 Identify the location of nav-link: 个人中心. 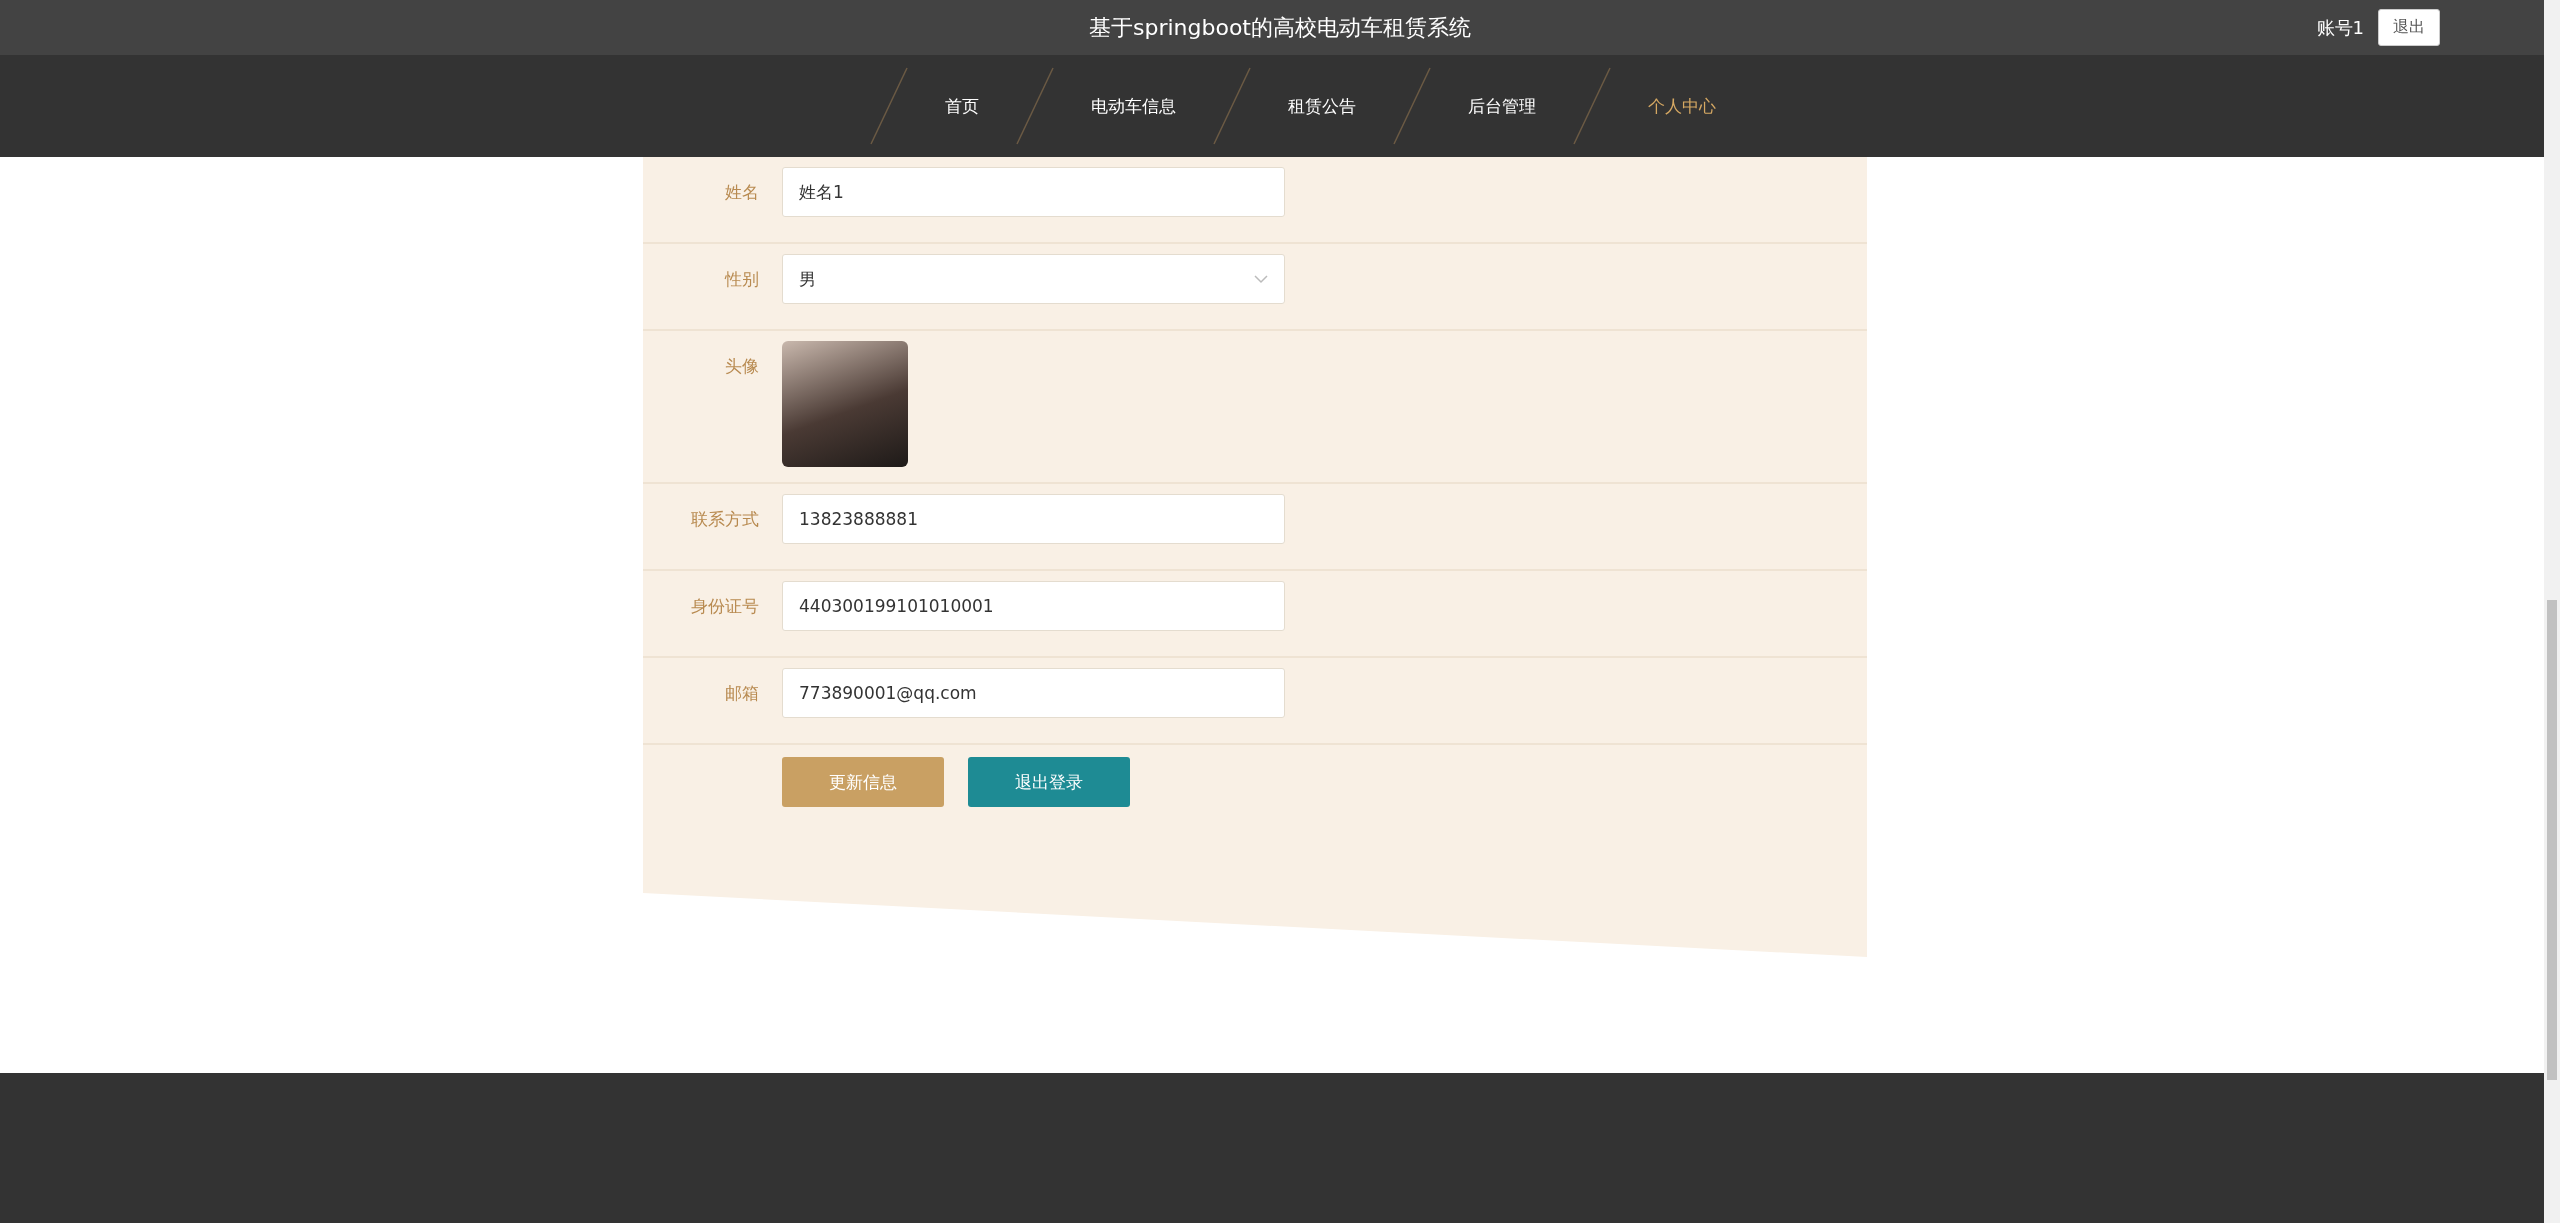
(1681, 106).